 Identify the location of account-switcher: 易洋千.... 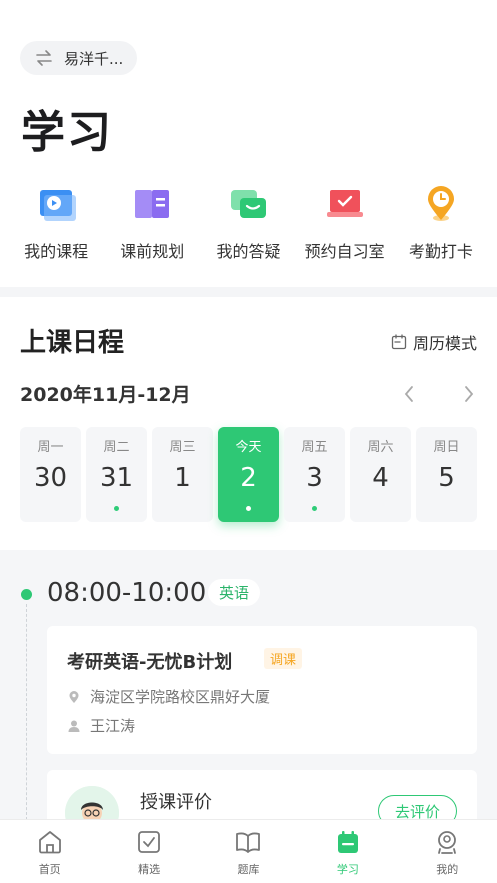
(79, 58).